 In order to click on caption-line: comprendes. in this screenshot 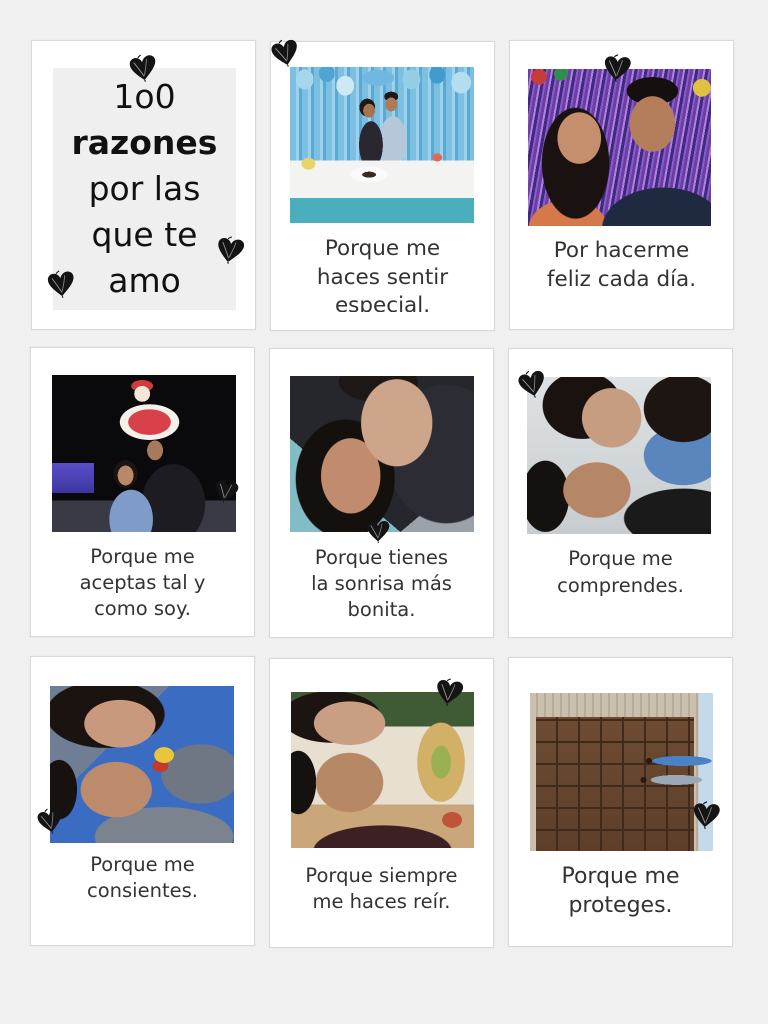, I will do `click(620, 585)`.